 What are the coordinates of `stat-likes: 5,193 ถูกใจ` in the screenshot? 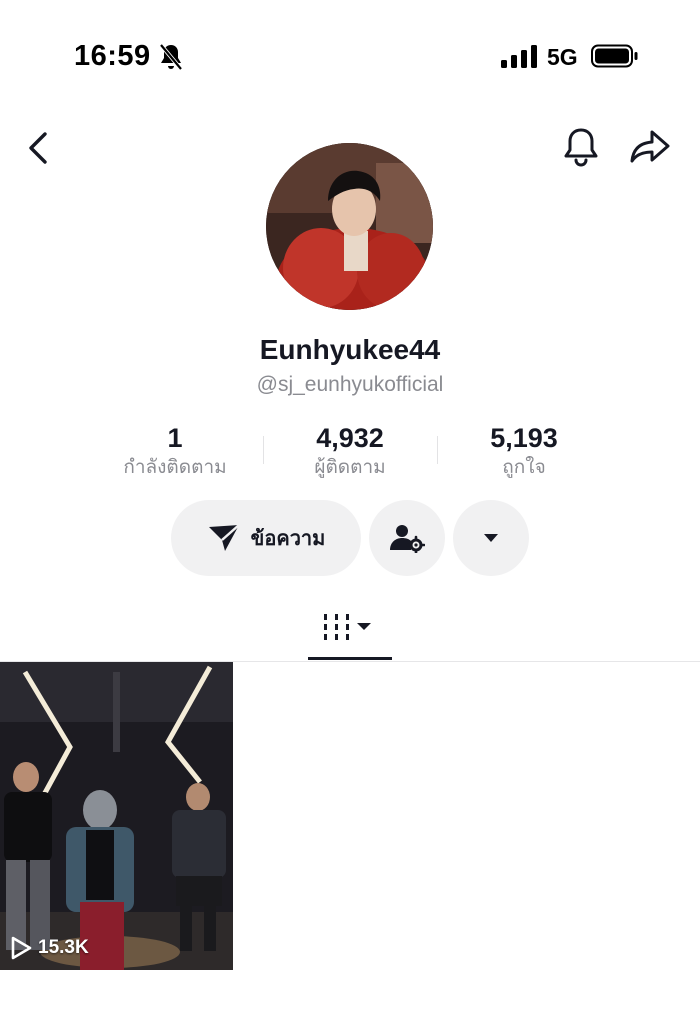 It's located at (524, 451).